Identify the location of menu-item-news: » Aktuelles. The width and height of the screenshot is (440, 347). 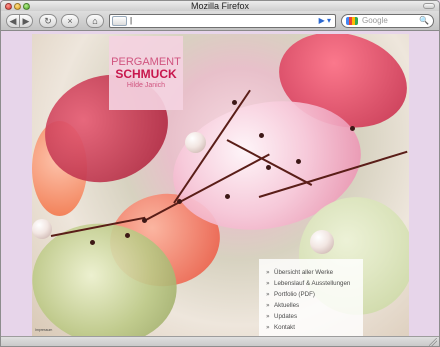
(308, 305).